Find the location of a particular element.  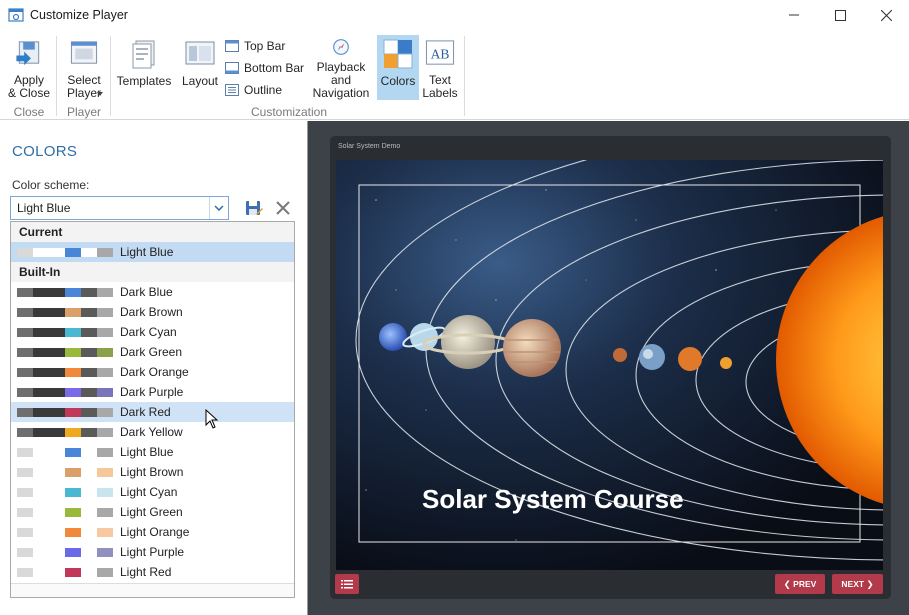

svg-text: AB is located at coordinates (440, 53).